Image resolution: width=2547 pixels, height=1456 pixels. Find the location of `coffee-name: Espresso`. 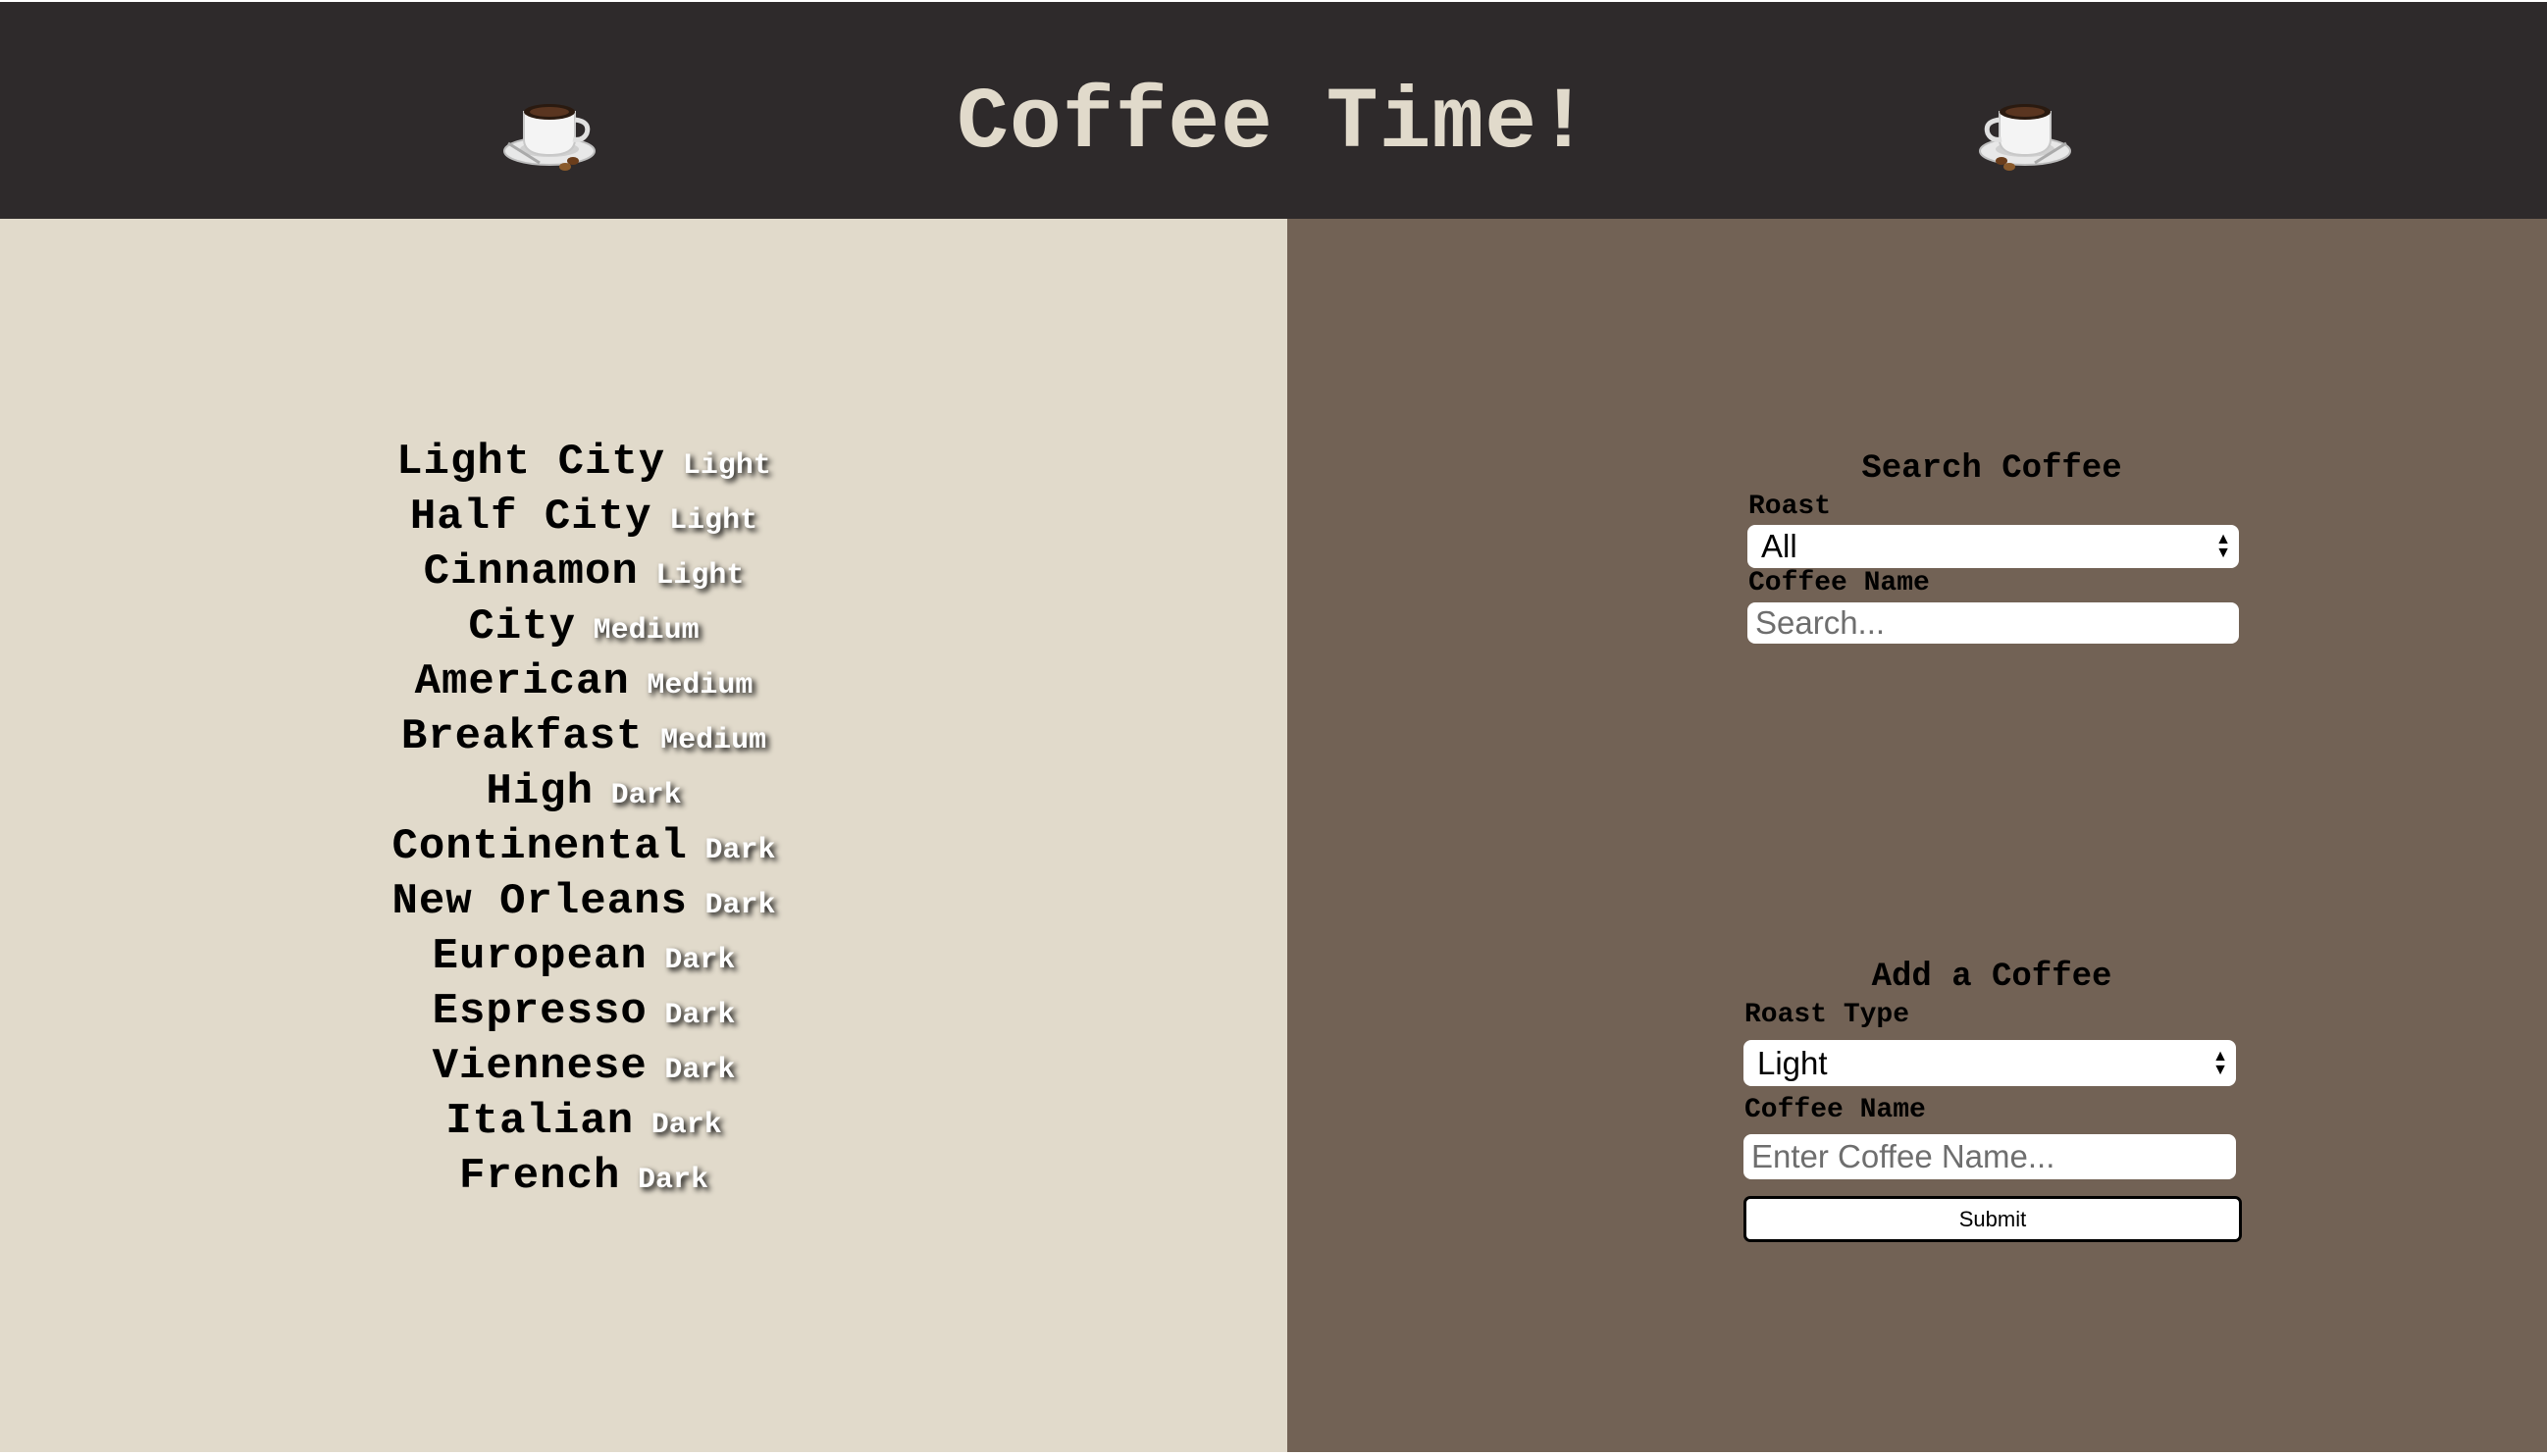

coffee-name: Espresso is located at coordinates (540, 1011).